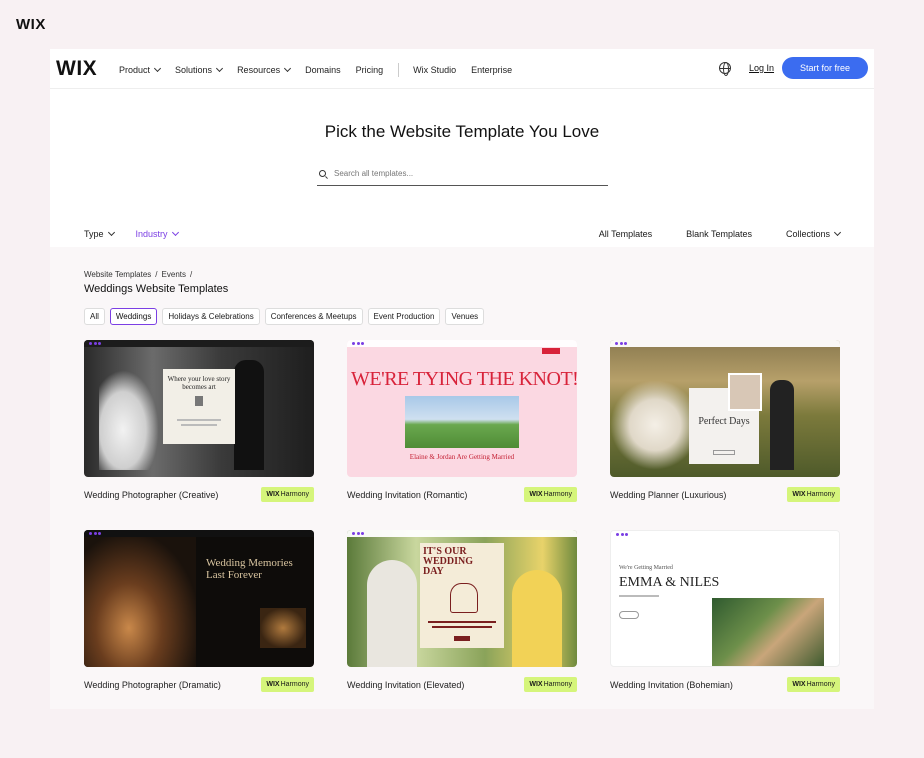 This screenshot has height=758, width=924. What do you see at coordinates (133, 316) in the screenshot?
I see `chip-weddings: Weddings` at bounding box center [133, 316].